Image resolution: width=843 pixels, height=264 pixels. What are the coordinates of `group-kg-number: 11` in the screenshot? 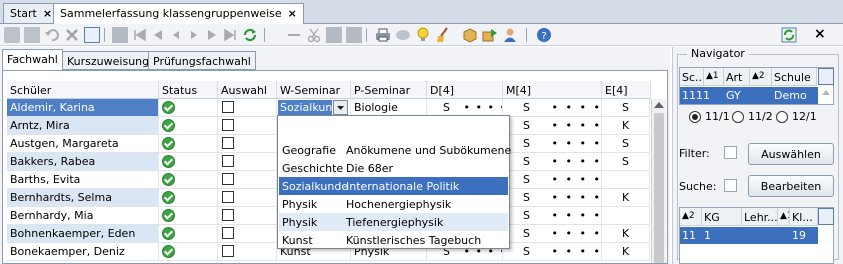 It's located at (691, 235).